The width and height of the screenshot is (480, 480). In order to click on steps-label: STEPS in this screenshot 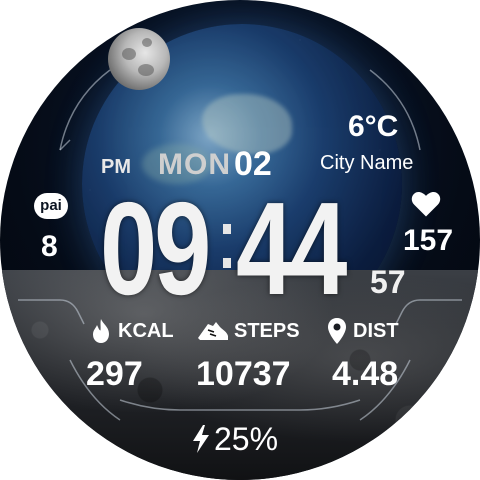, I will do `click(267, 331)`.